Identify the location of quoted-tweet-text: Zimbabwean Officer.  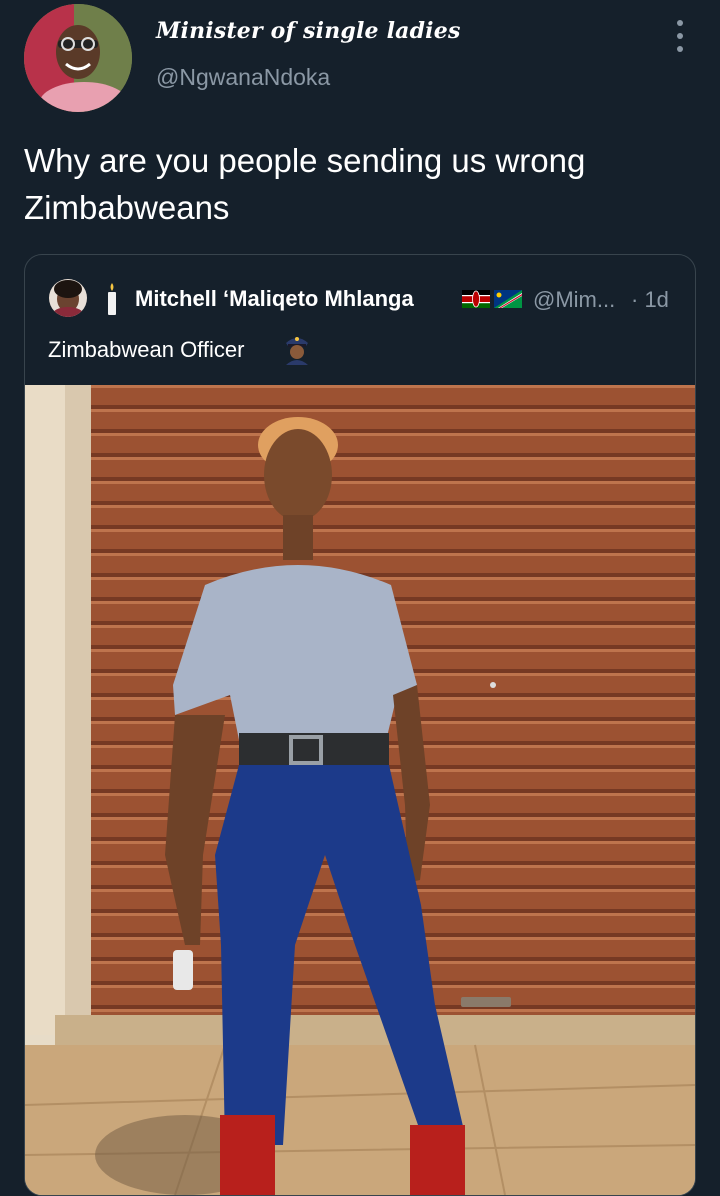
(146, 349).